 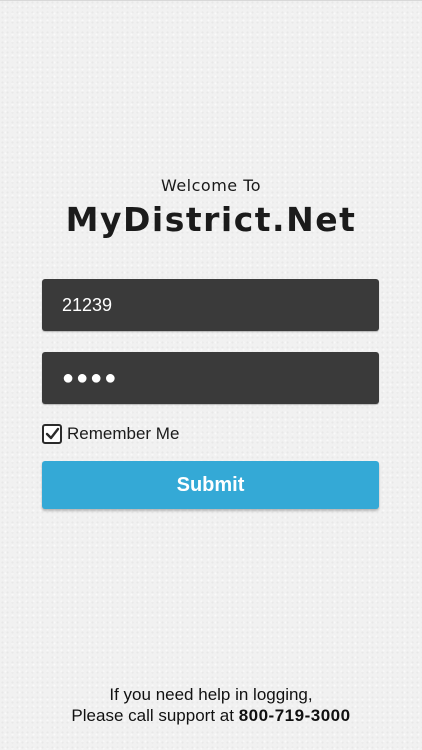 What do you see at coordinates (123, 433) in the screenshot?
I see `remember-me-label: Remember Me` at bounding box center [123, 433].